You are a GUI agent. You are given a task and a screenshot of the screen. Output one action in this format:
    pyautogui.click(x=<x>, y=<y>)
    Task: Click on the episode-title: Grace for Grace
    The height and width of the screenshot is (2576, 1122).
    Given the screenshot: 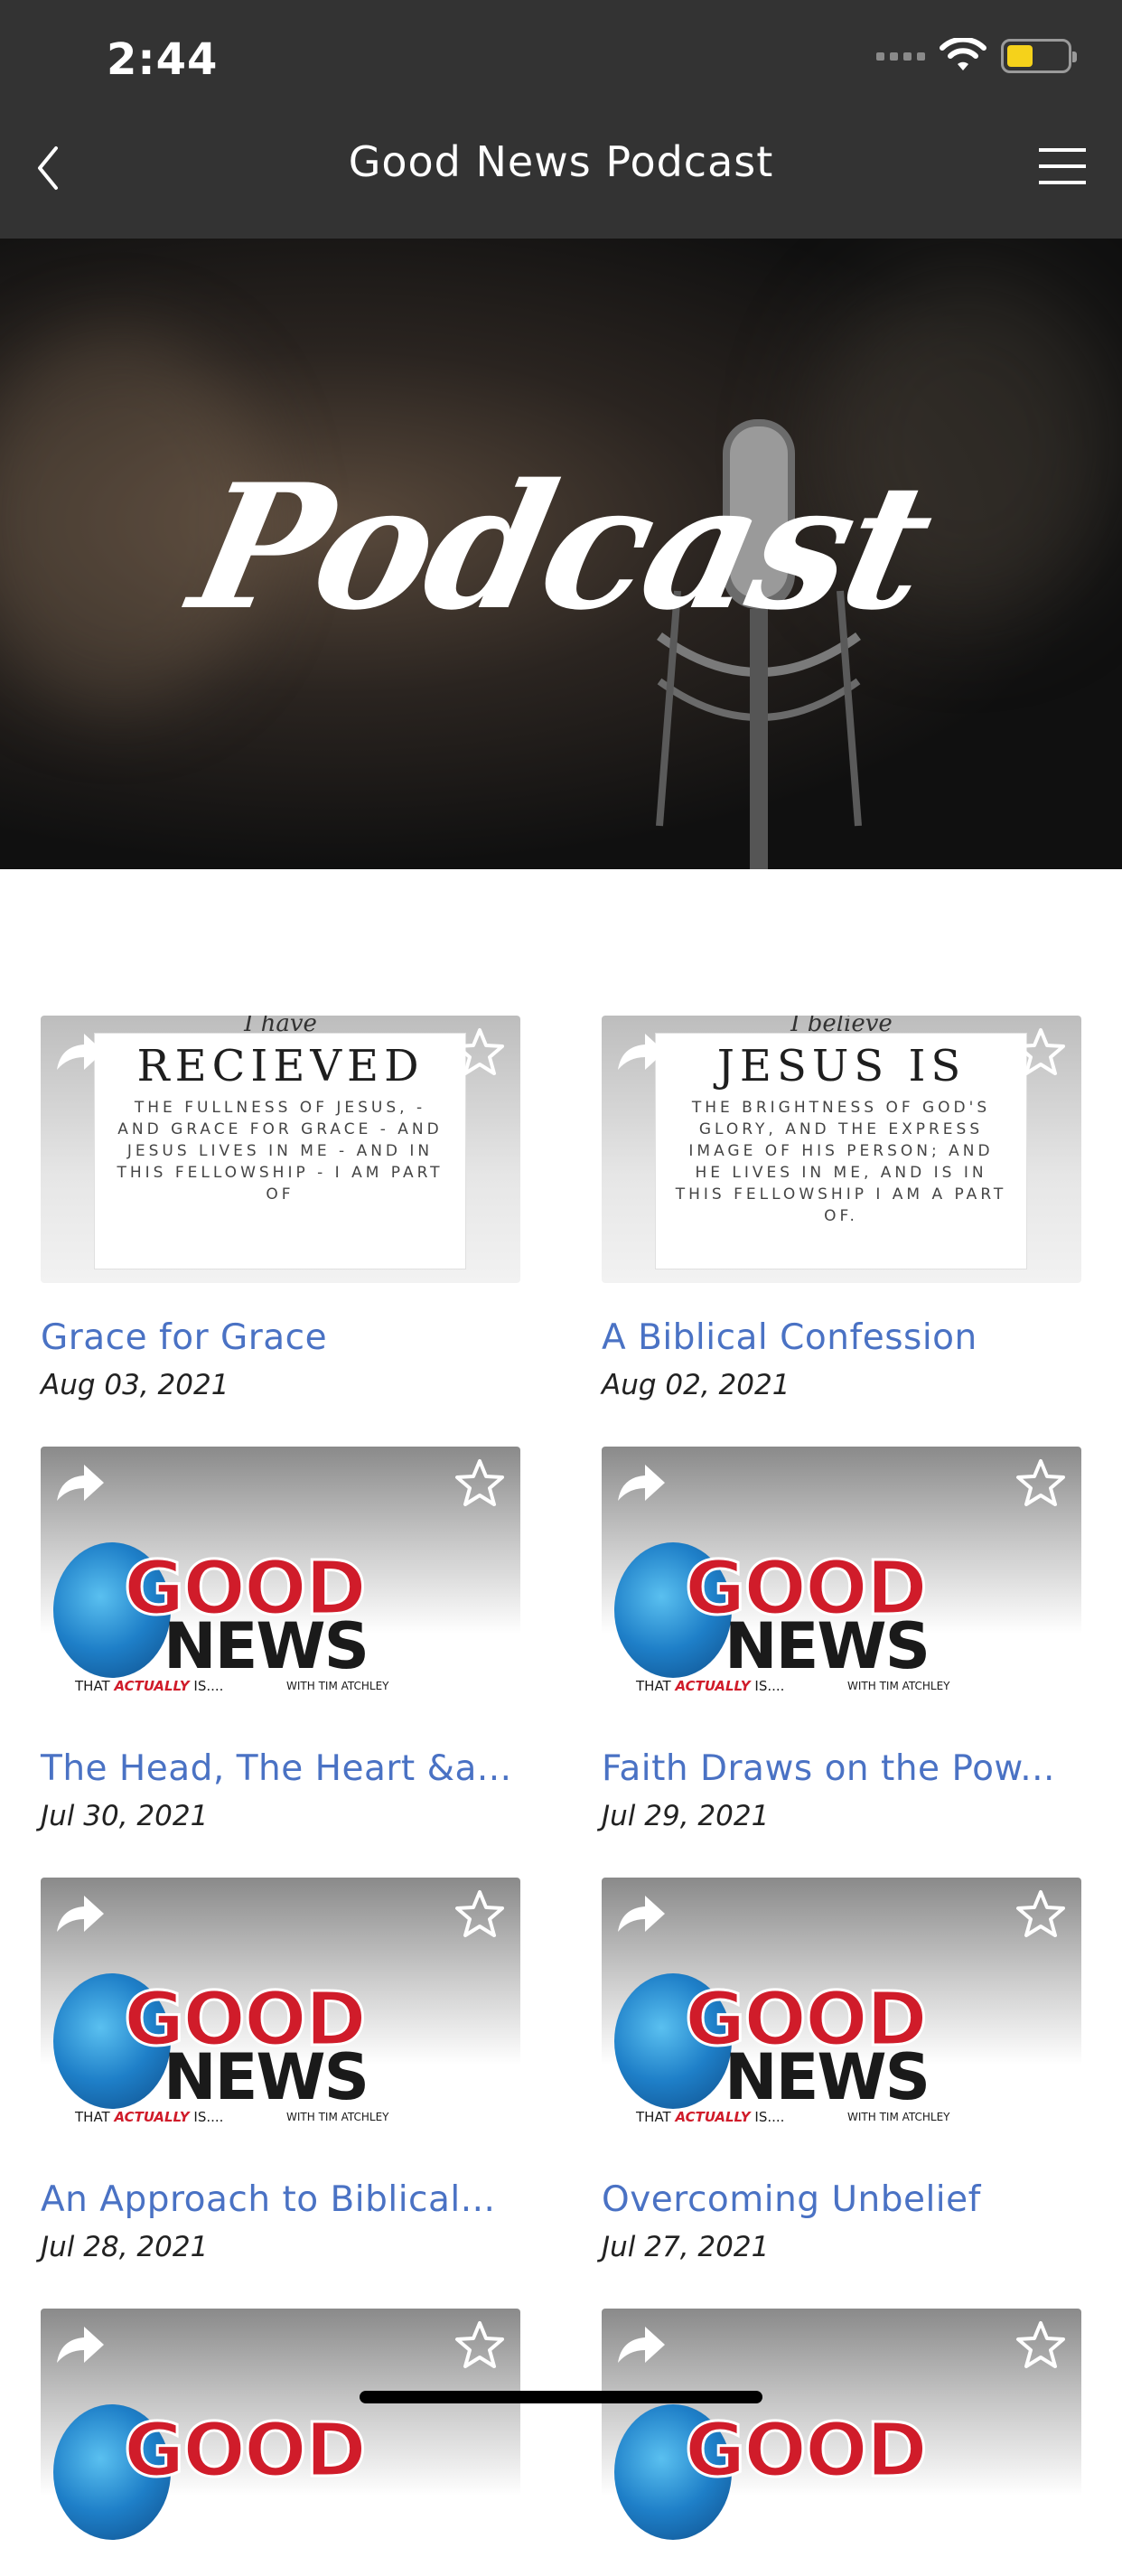 What is the action you would take?
    pyautogui.click(x=280, y=1337)
    